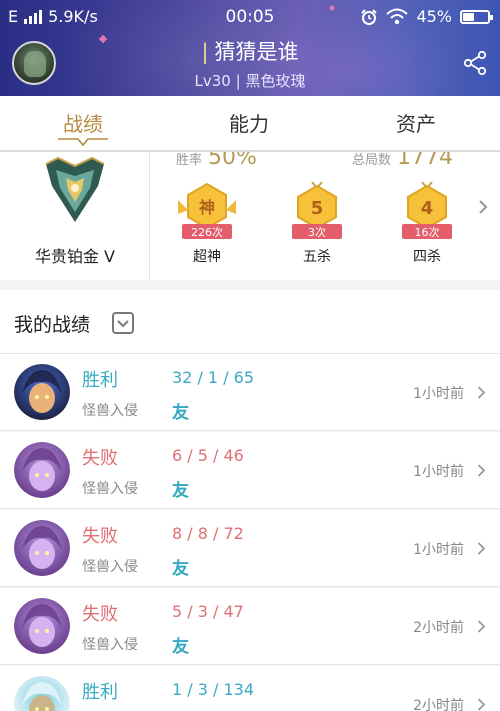 The width and height of the screenshot is (500, 711). Describe the element at coordinates (416, 122) in the screenshot. I see `tab-assets: 资产` at that location.